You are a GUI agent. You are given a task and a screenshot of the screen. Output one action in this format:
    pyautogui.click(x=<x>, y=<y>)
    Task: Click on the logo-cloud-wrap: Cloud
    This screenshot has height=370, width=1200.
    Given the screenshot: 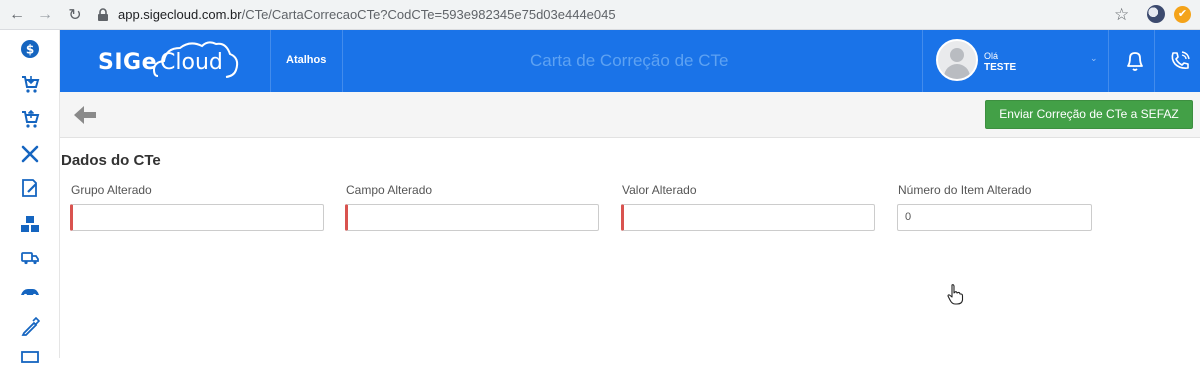 What is the action you would take?
    pyautogui.click(x=196, y=59)
    